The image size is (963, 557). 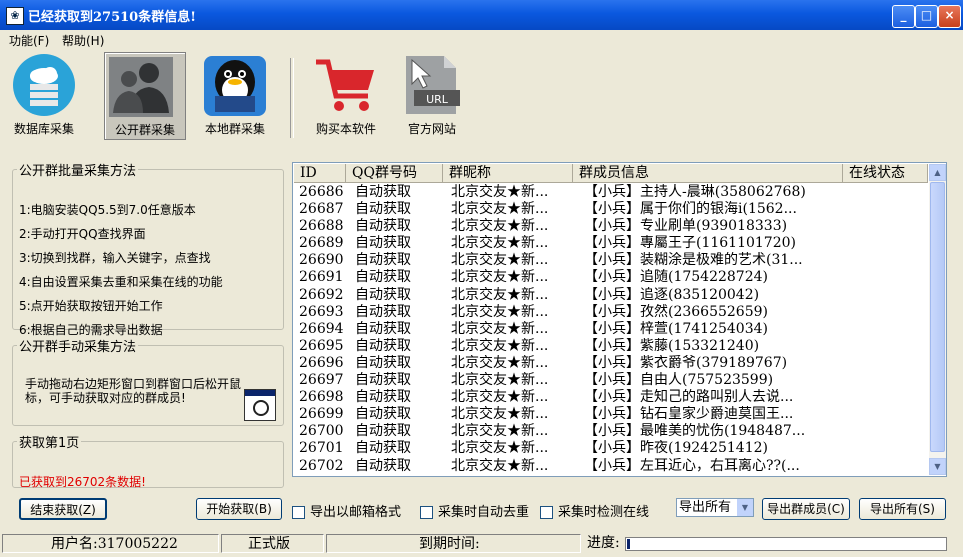 I want to click on cell-member-info: 【小兵】追逐(835120042), so click(x=672, y=294).